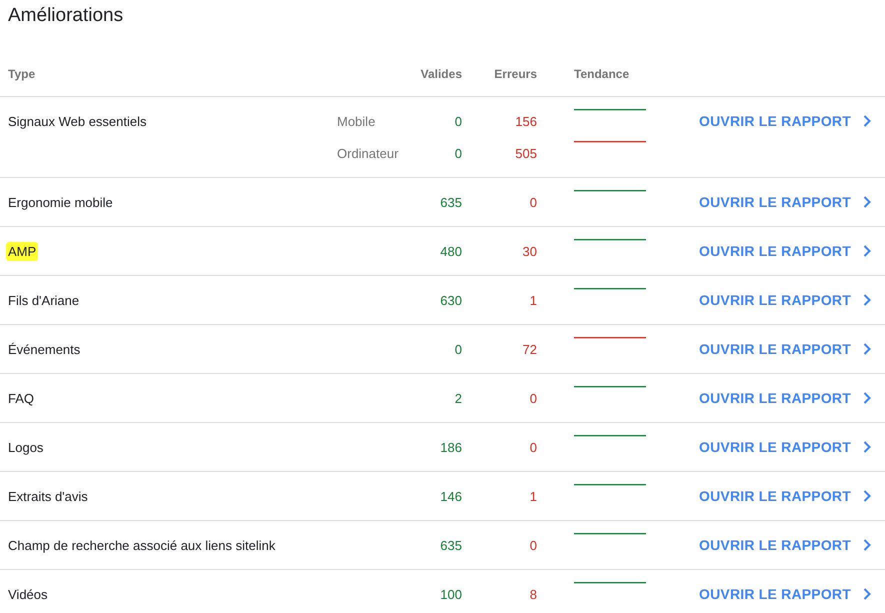 The image size is (885, 613). What do you see at coordinates (142, 545) in the screenshot?
I see `table-cell: Champ de recherche associé aux liens sitelink` at bounding box center [142, 545].